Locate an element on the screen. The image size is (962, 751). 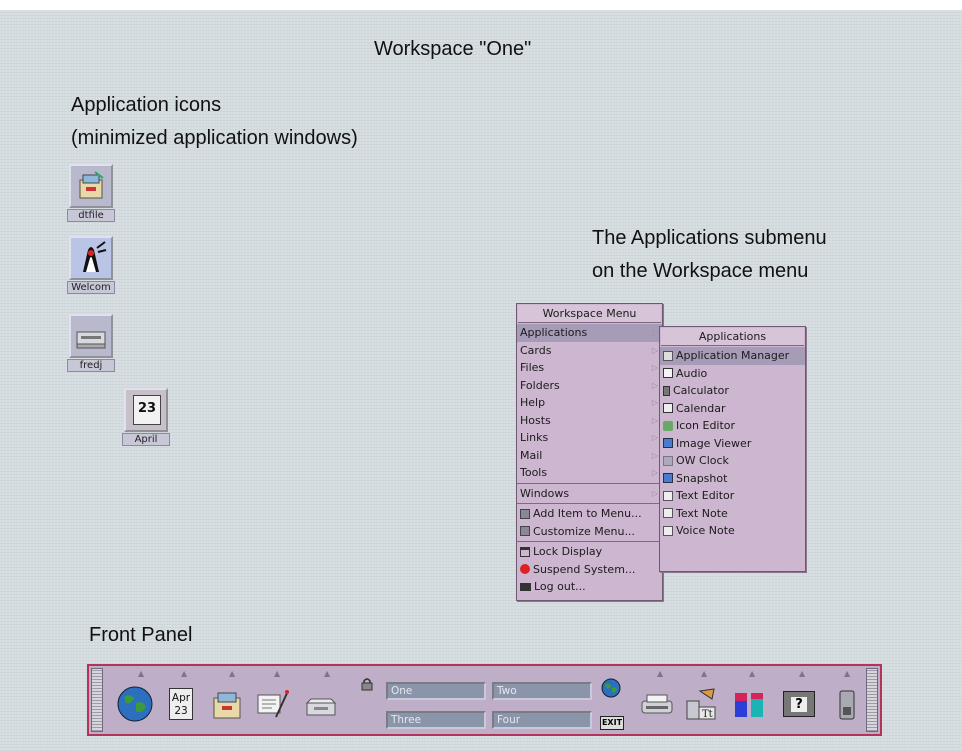
image-viewer-icon is located at coordinates (668, 443).